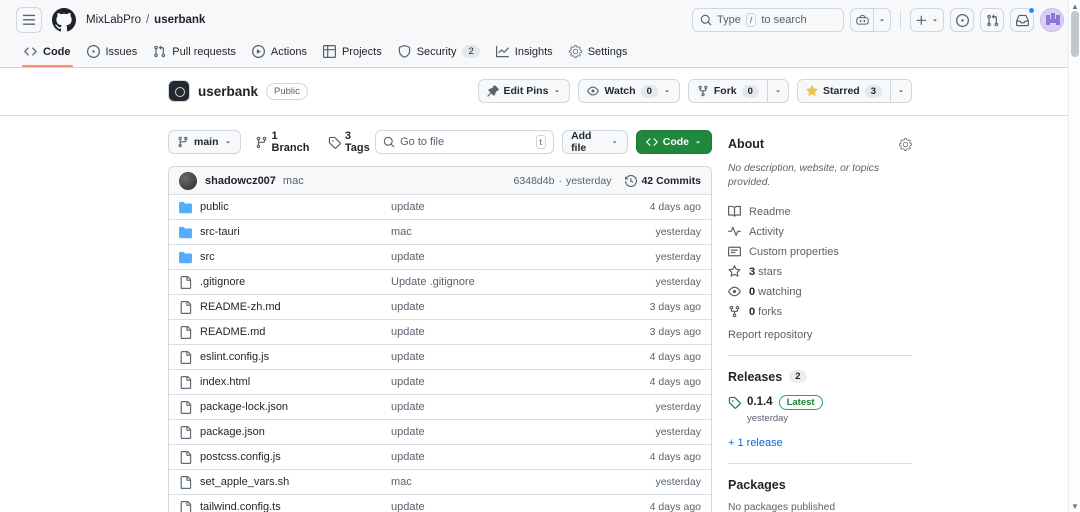  I want to click on fork-button: Fork 0, so click(727, 91).